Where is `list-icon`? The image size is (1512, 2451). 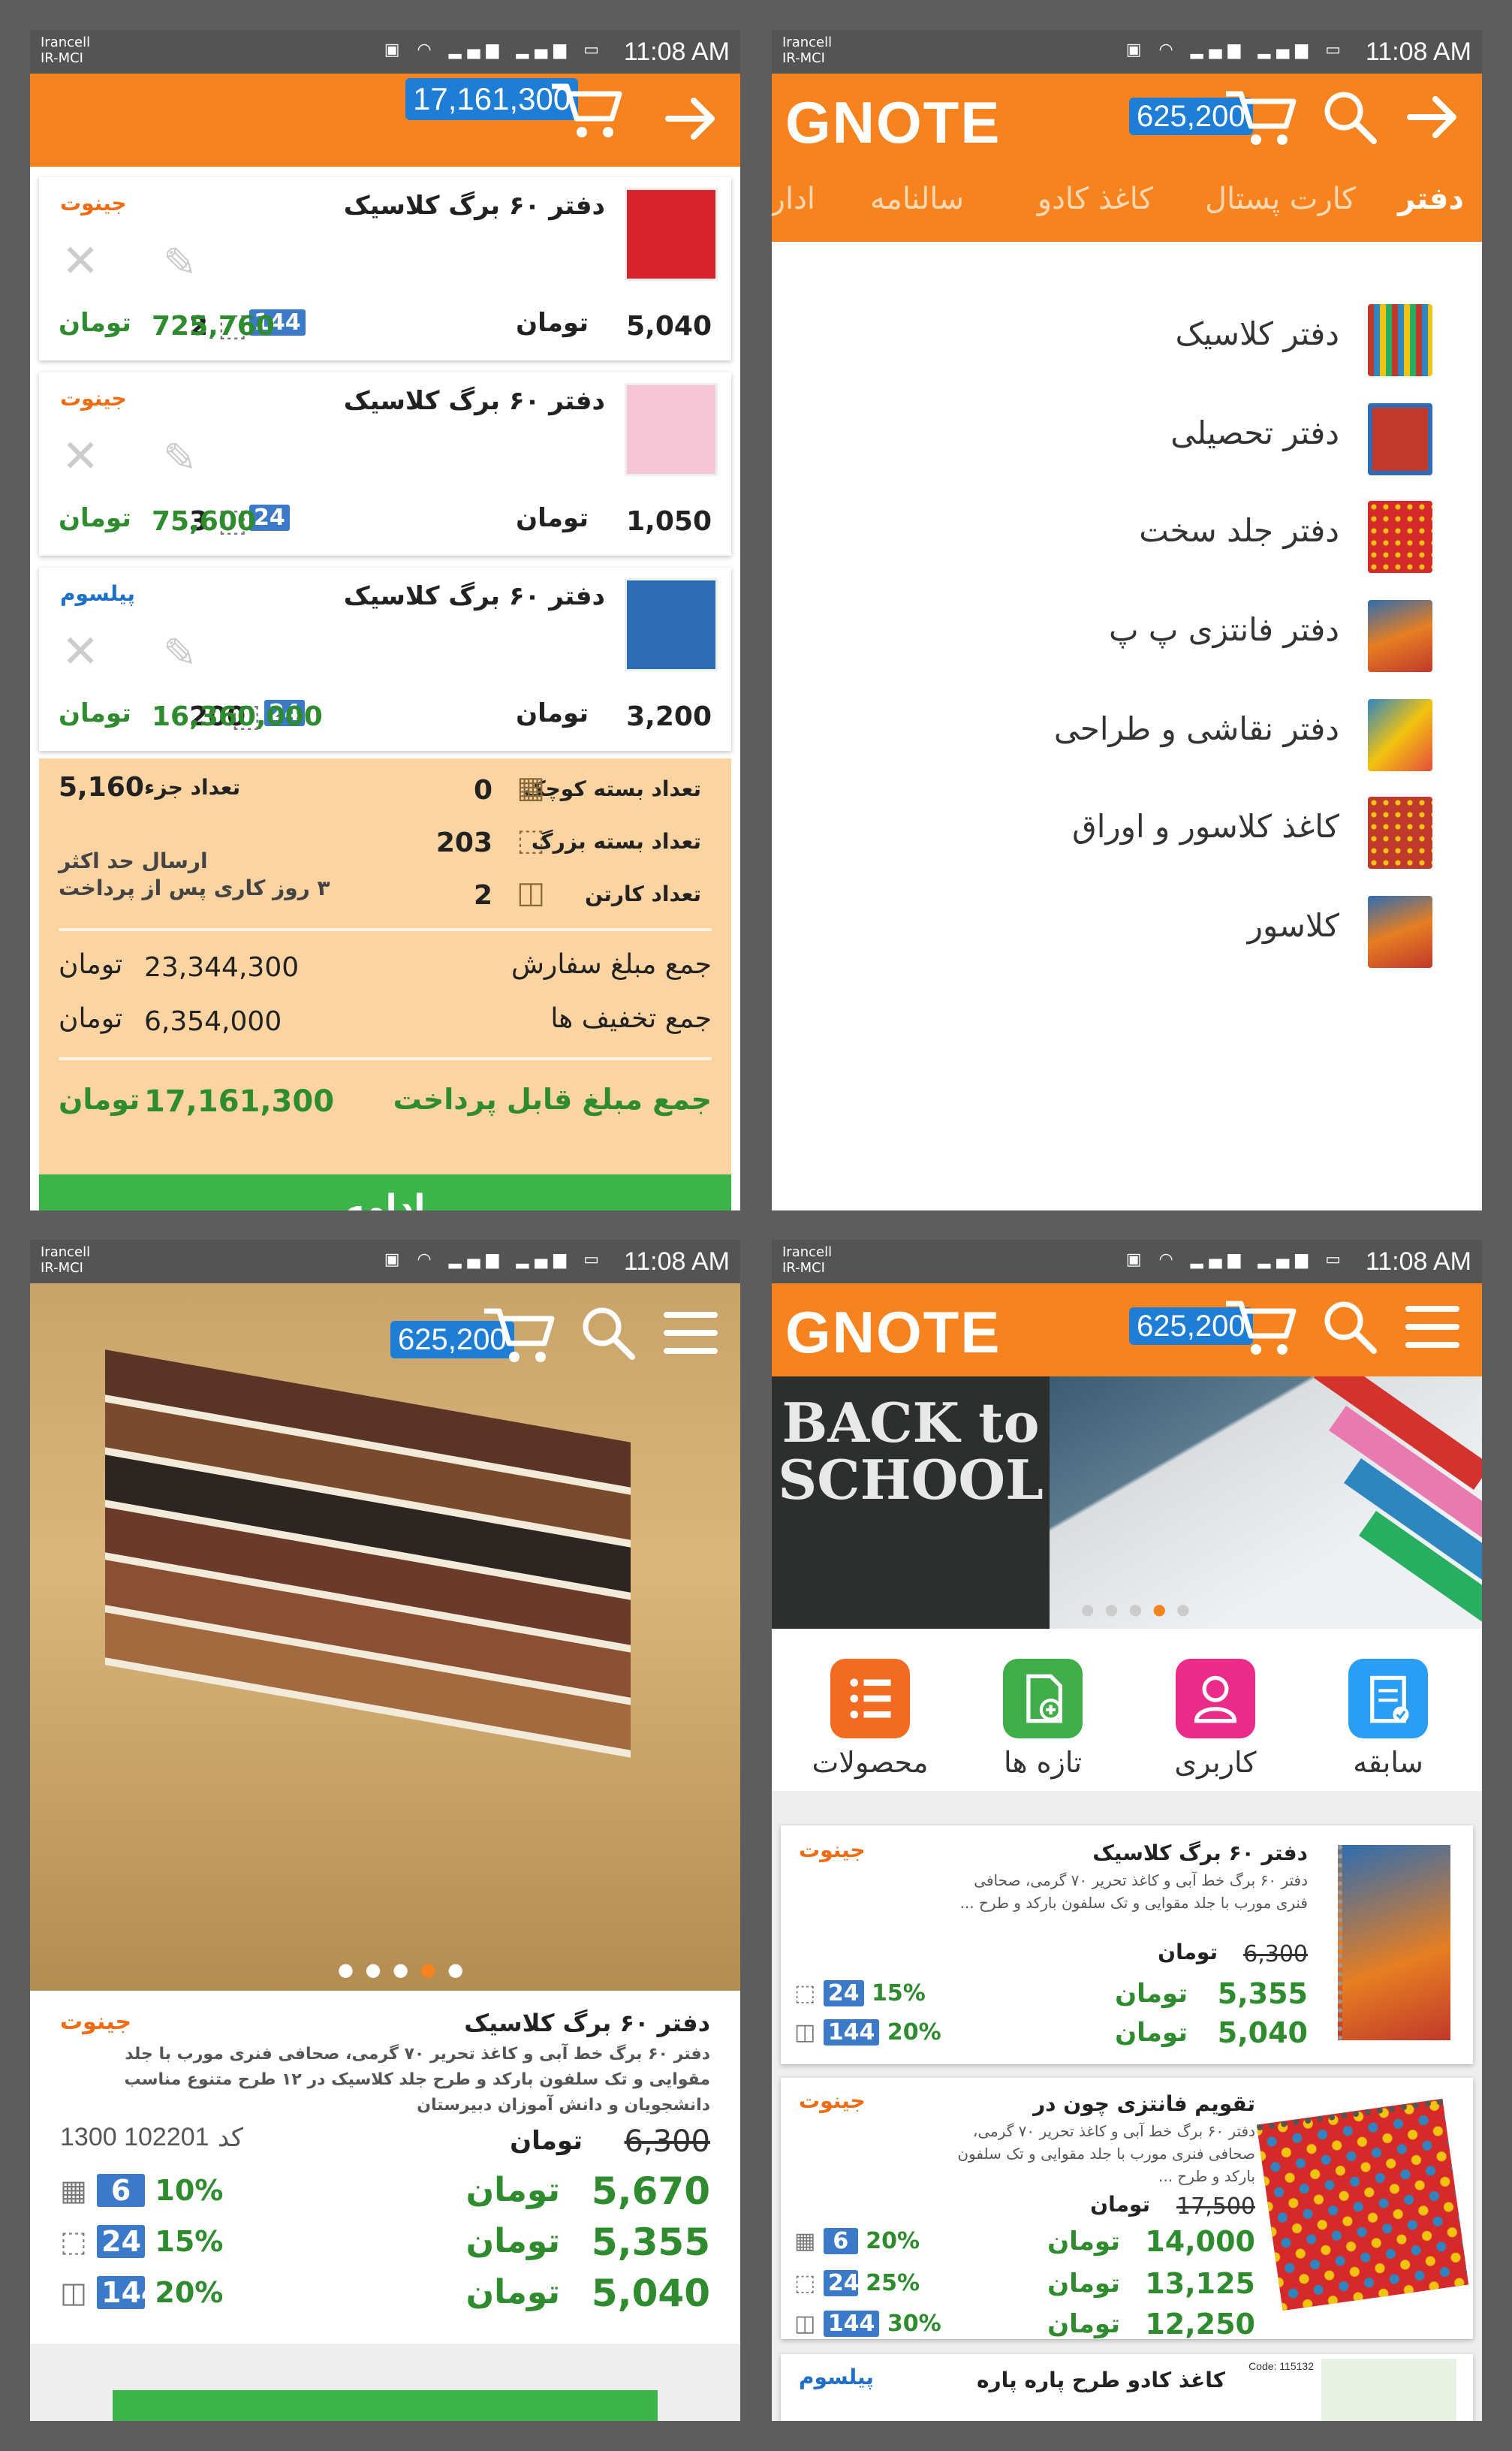
list-icon is located at coordinates (870, 1699).